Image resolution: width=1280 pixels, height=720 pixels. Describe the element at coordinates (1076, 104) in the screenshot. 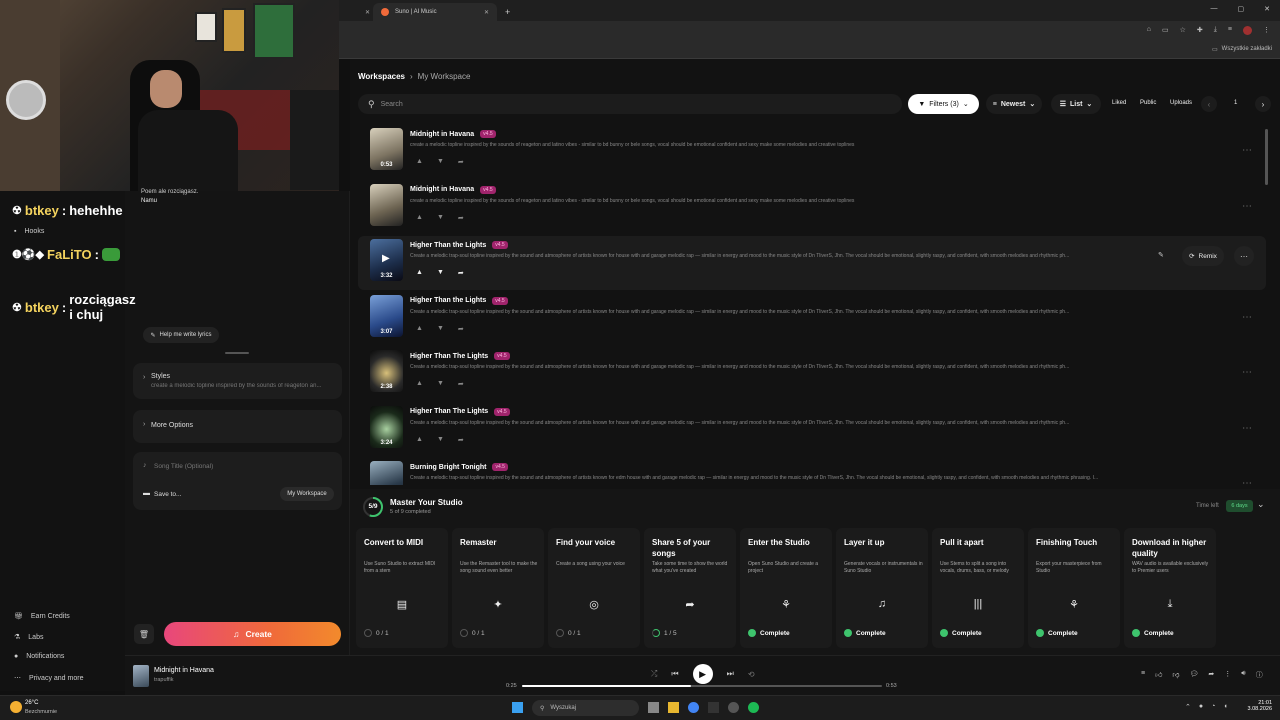

I see `view-select: ☰ List ⌄` at that location.